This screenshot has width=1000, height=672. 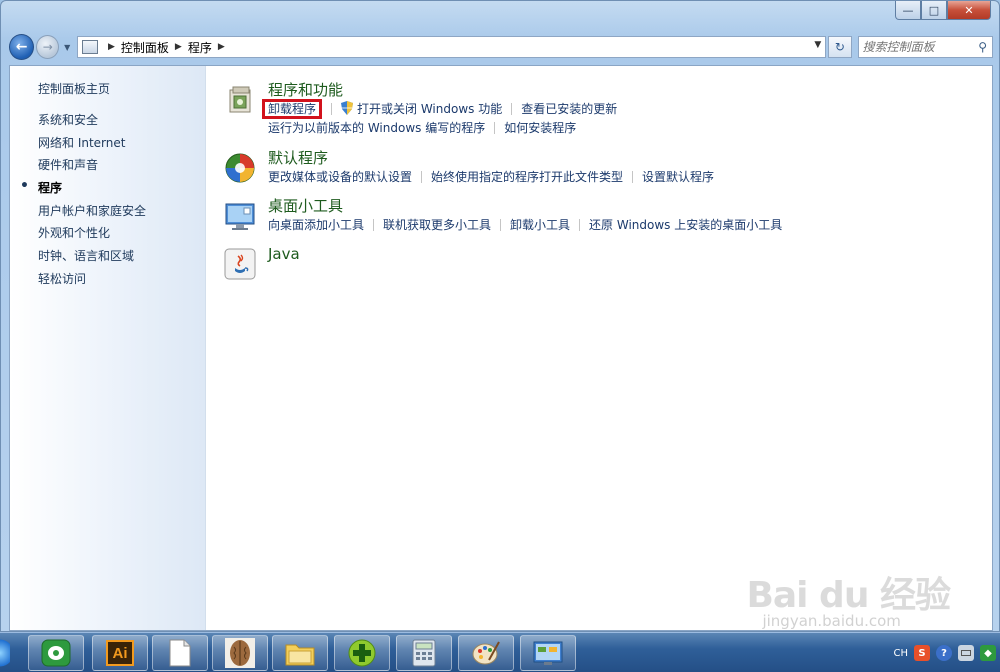 What do you see at coordinates (678, 177) in the screenshot?
I see `set-default-programs-link: 设置默认程序` at bounding box center [678, 177].